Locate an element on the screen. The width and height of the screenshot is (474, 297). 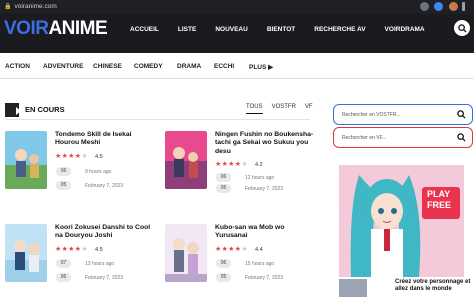
episode-time: 13 hours ago is located at coordinates (100, 264).